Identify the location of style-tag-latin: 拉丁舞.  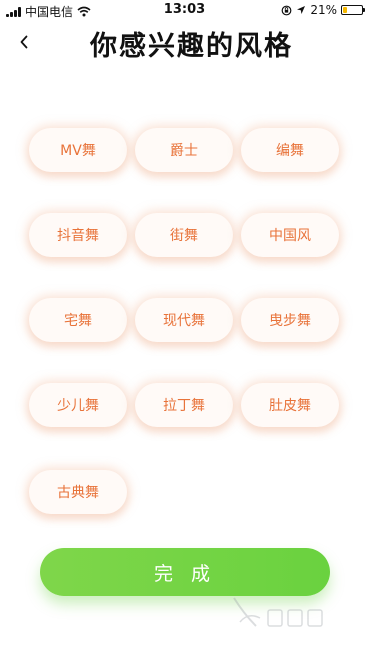
(184, 405).